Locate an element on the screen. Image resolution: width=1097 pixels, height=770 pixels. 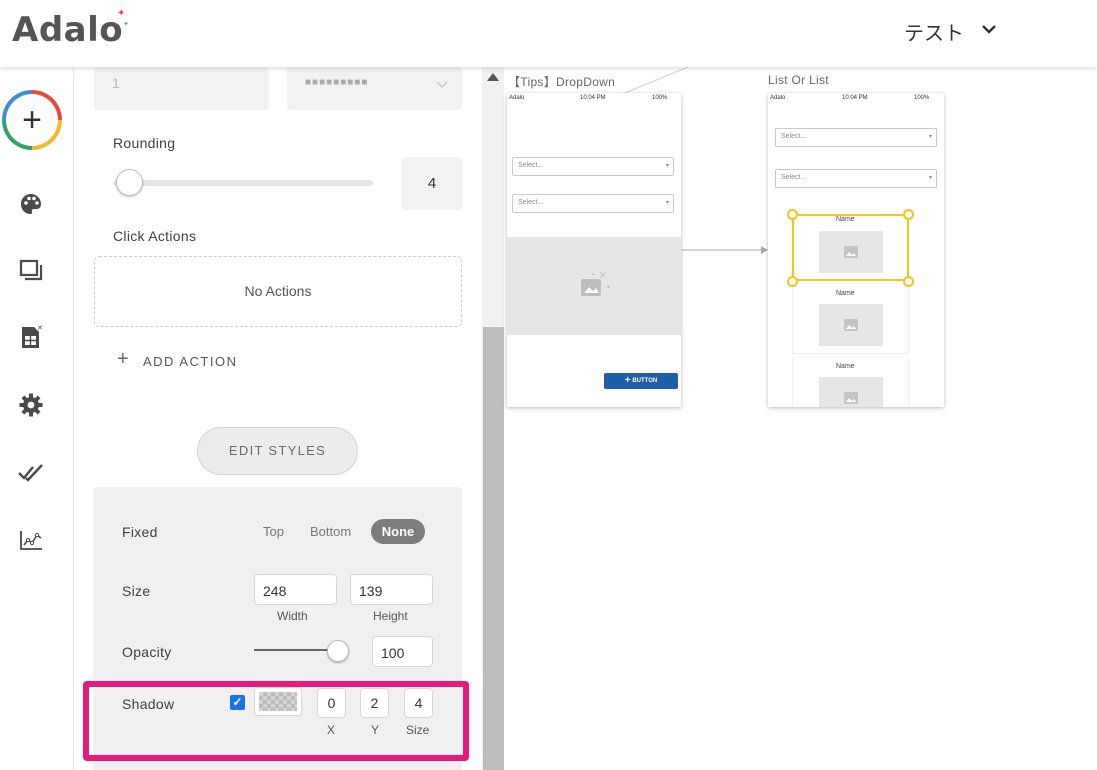
screen2-select-2: Select... ▾ is located at coordinates (856, 178).